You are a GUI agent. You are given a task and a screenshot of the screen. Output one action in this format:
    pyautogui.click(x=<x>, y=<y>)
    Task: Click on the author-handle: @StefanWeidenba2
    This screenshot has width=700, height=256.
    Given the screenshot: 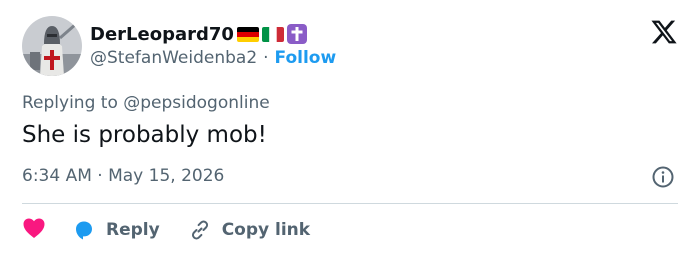 What is the action you would take?
    pyautogui.click(x=173, y=58)
    